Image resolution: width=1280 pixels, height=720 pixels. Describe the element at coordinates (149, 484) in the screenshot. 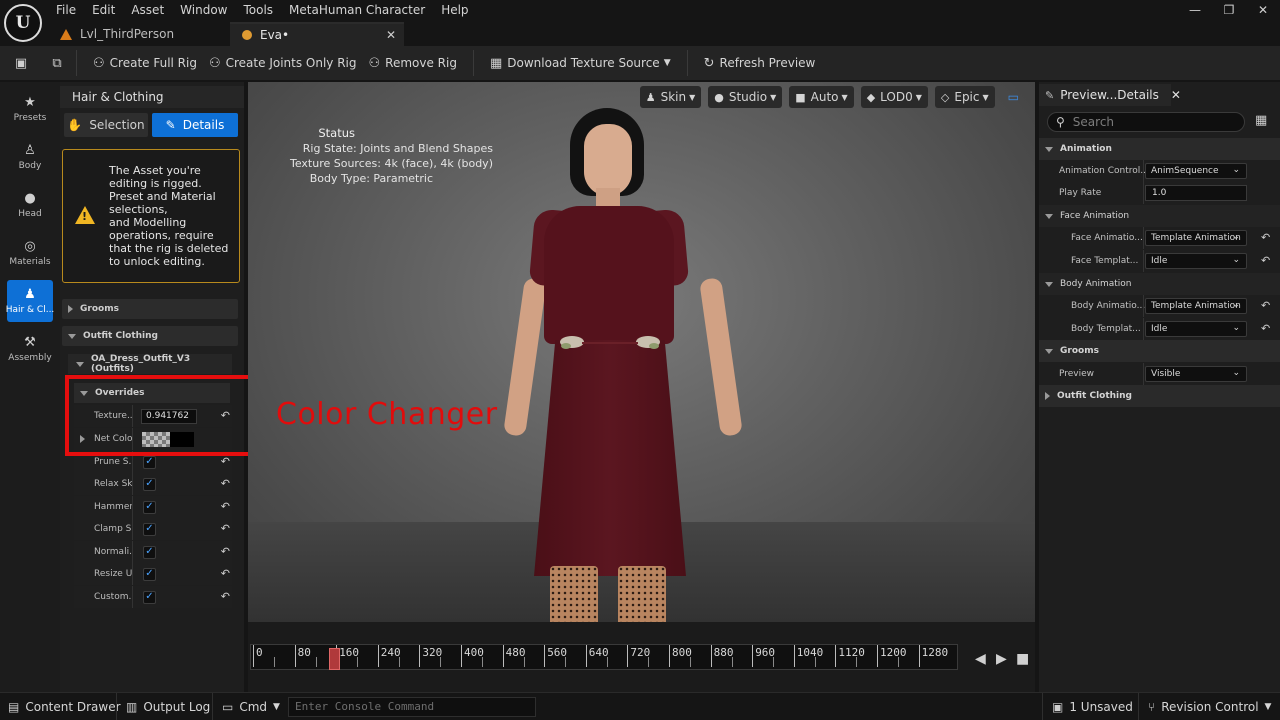

I see `relax-checkbox: ✓` at that location.